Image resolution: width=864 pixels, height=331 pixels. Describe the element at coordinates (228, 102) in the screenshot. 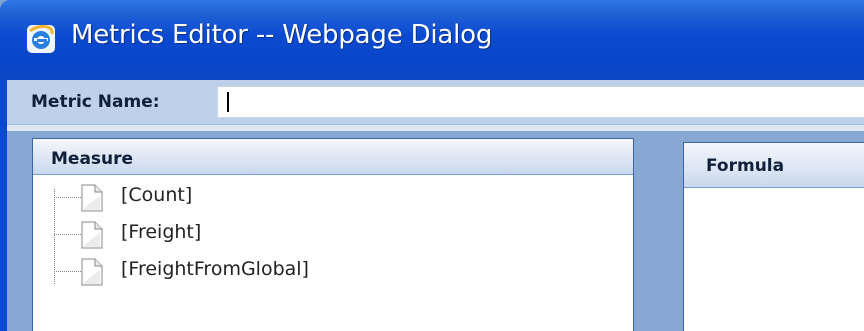

I see `text-caret` at that location.